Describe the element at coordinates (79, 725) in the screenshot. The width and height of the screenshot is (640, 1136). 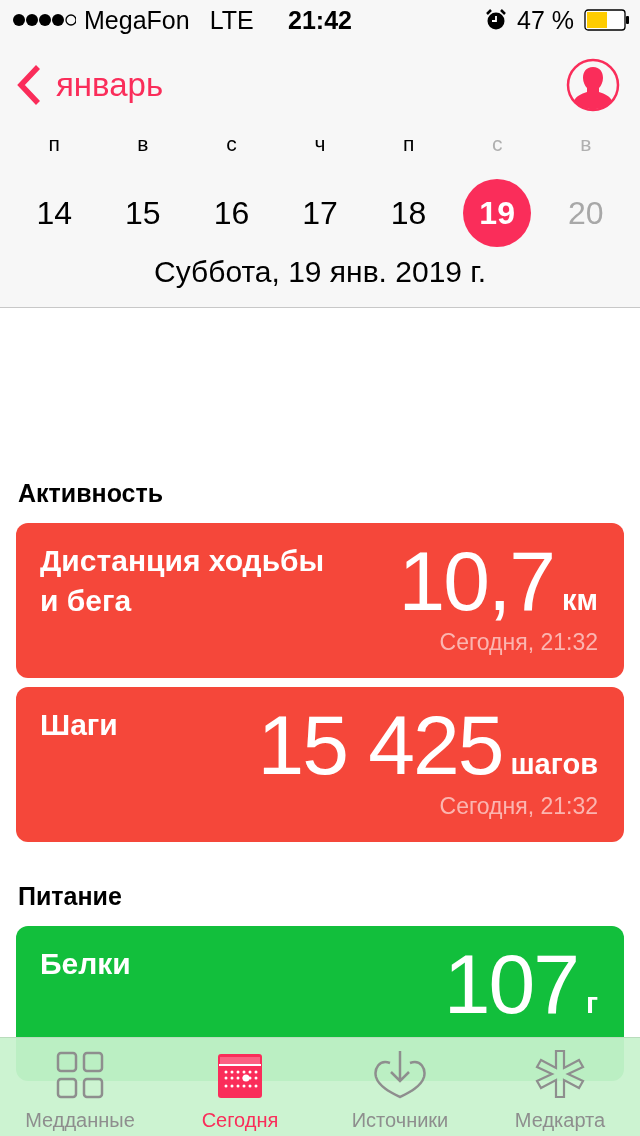
I see `metric-title: Шаги` at that location.